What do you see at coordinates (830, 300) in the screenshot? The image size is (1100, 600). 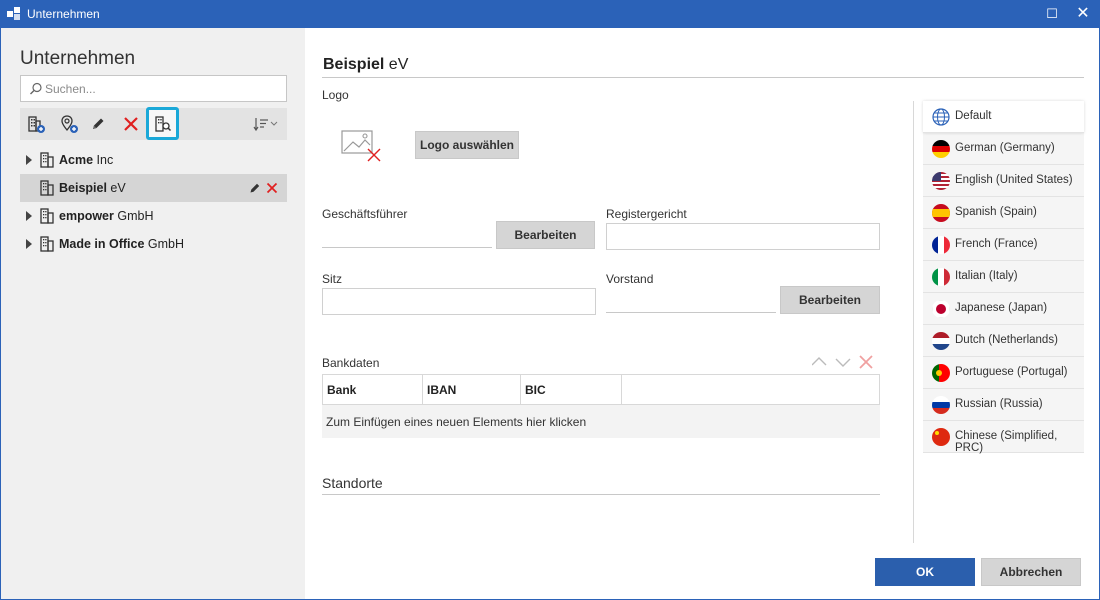 I see `board-edit-button: Bearbeiten` at bounding box center [830, 300].